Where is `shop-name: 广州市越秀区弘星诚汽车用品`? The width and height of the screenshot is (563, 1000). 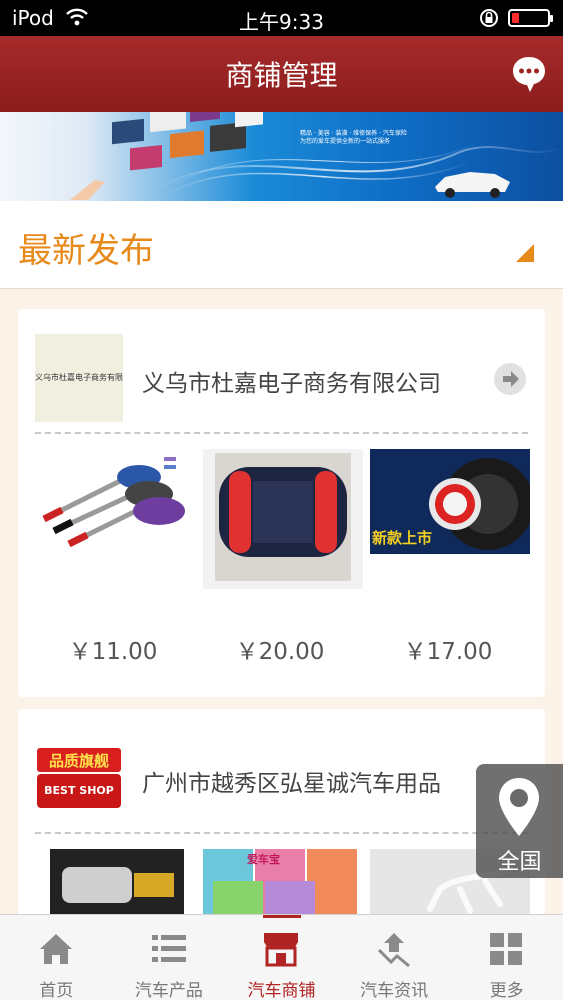
shop-name: 广州市越秀区弘星诚汽车用品 is located at coordinates (291, 781).